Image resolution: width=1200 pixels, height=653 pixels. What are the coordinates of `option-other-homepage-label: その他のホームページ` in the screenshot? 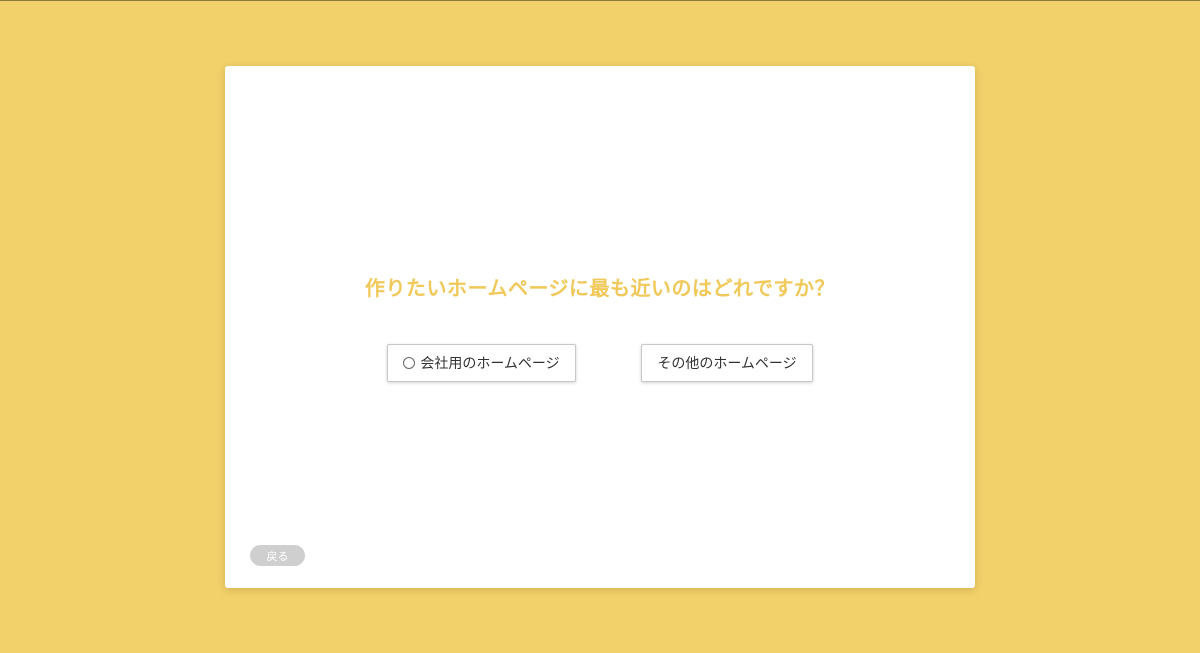 It's located at (727, 364).